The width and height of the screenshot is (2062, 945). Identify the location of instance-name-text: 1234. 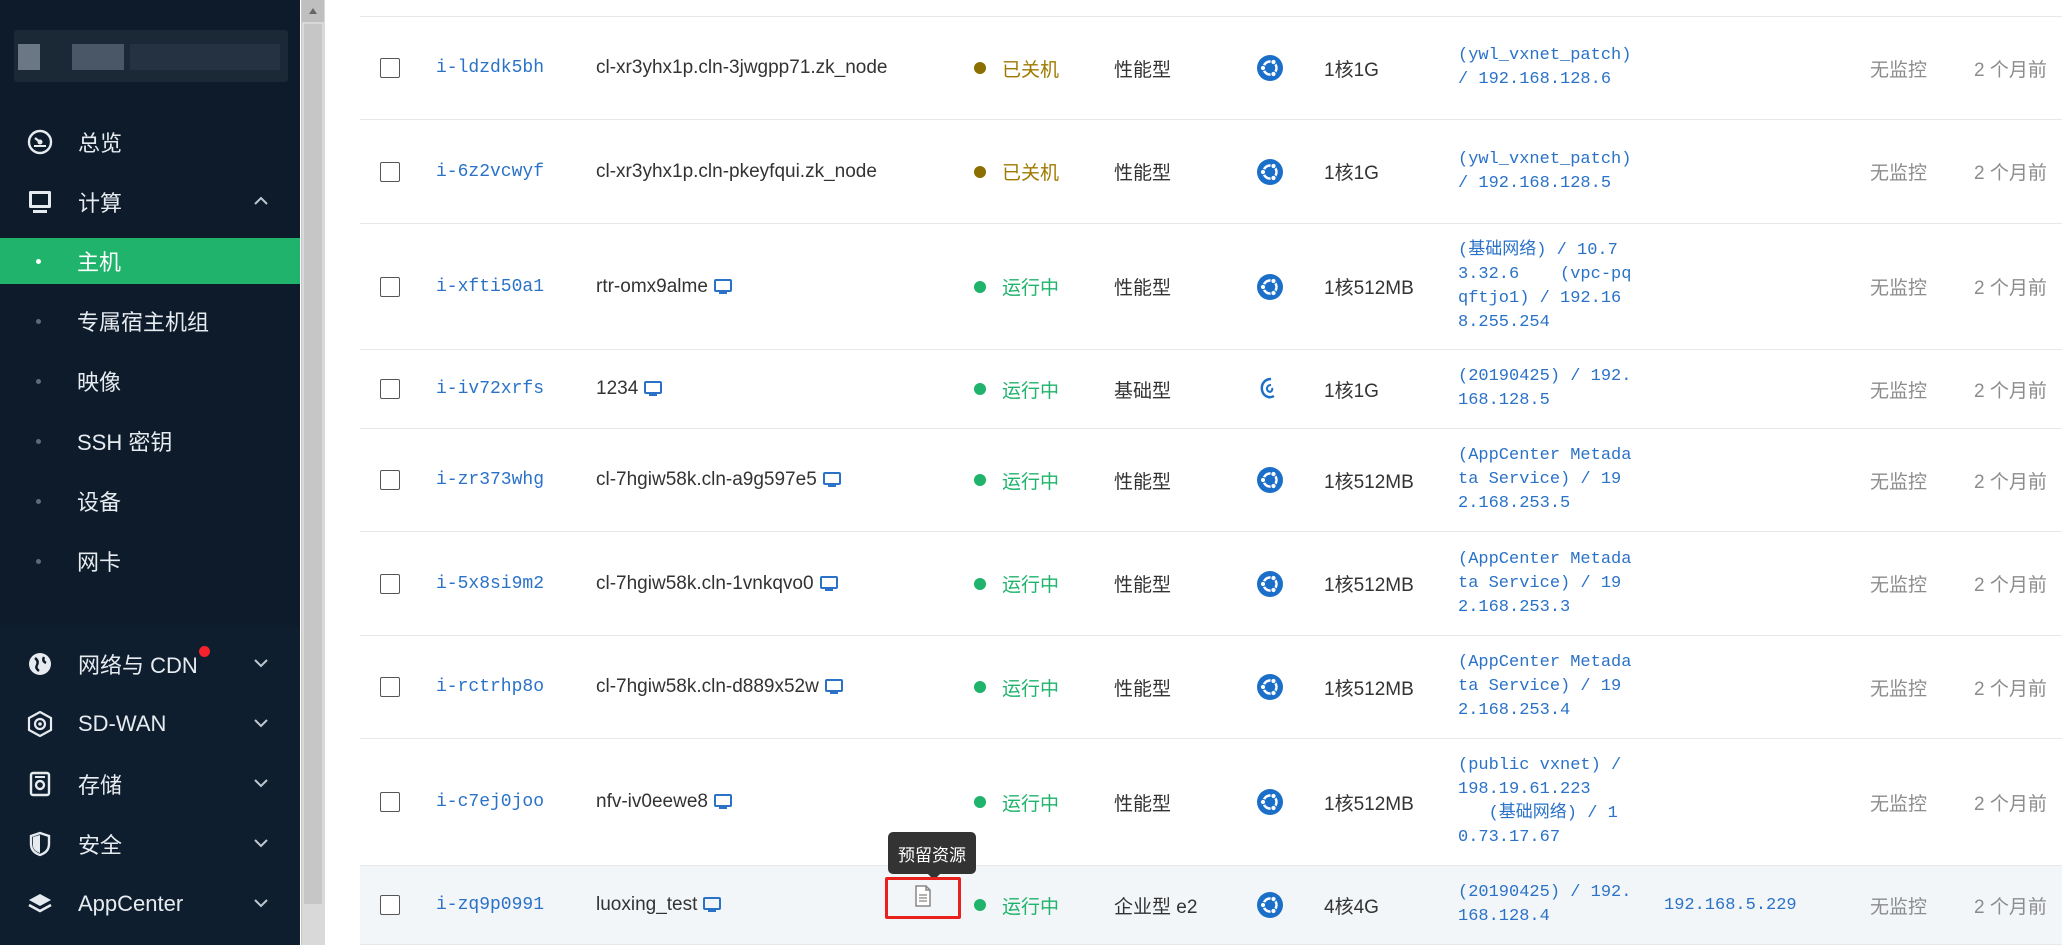
(617, 388).